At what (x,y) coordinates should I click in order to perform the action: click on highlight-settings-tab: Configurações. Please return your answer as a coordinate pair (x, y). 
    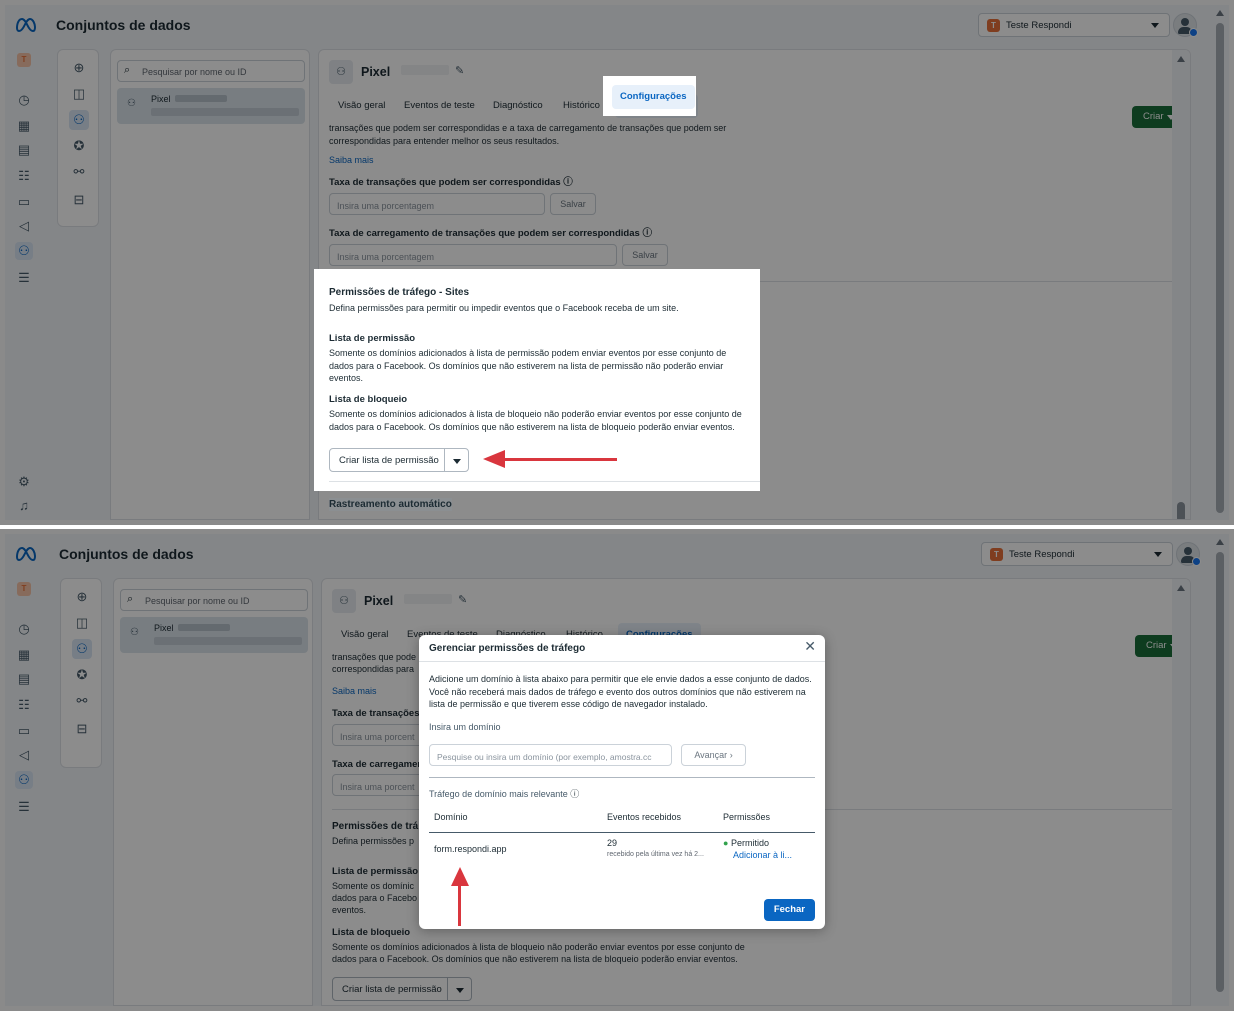
    Looking at the image, I should click on (649, 96).